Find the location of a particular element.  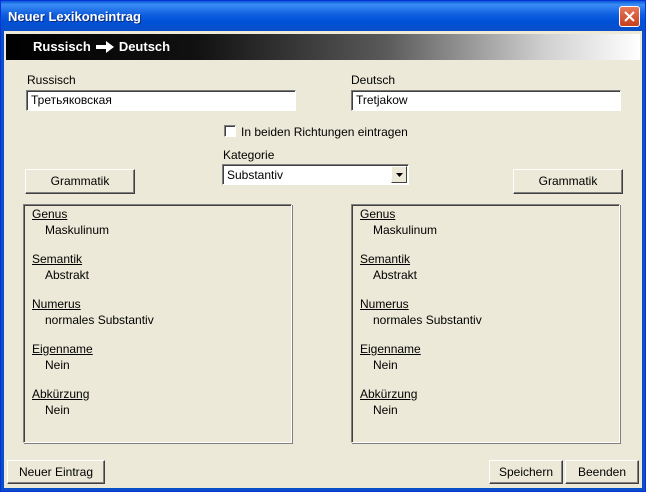

grammar-left-button: Grammatik is located at coordinates (80, 181).